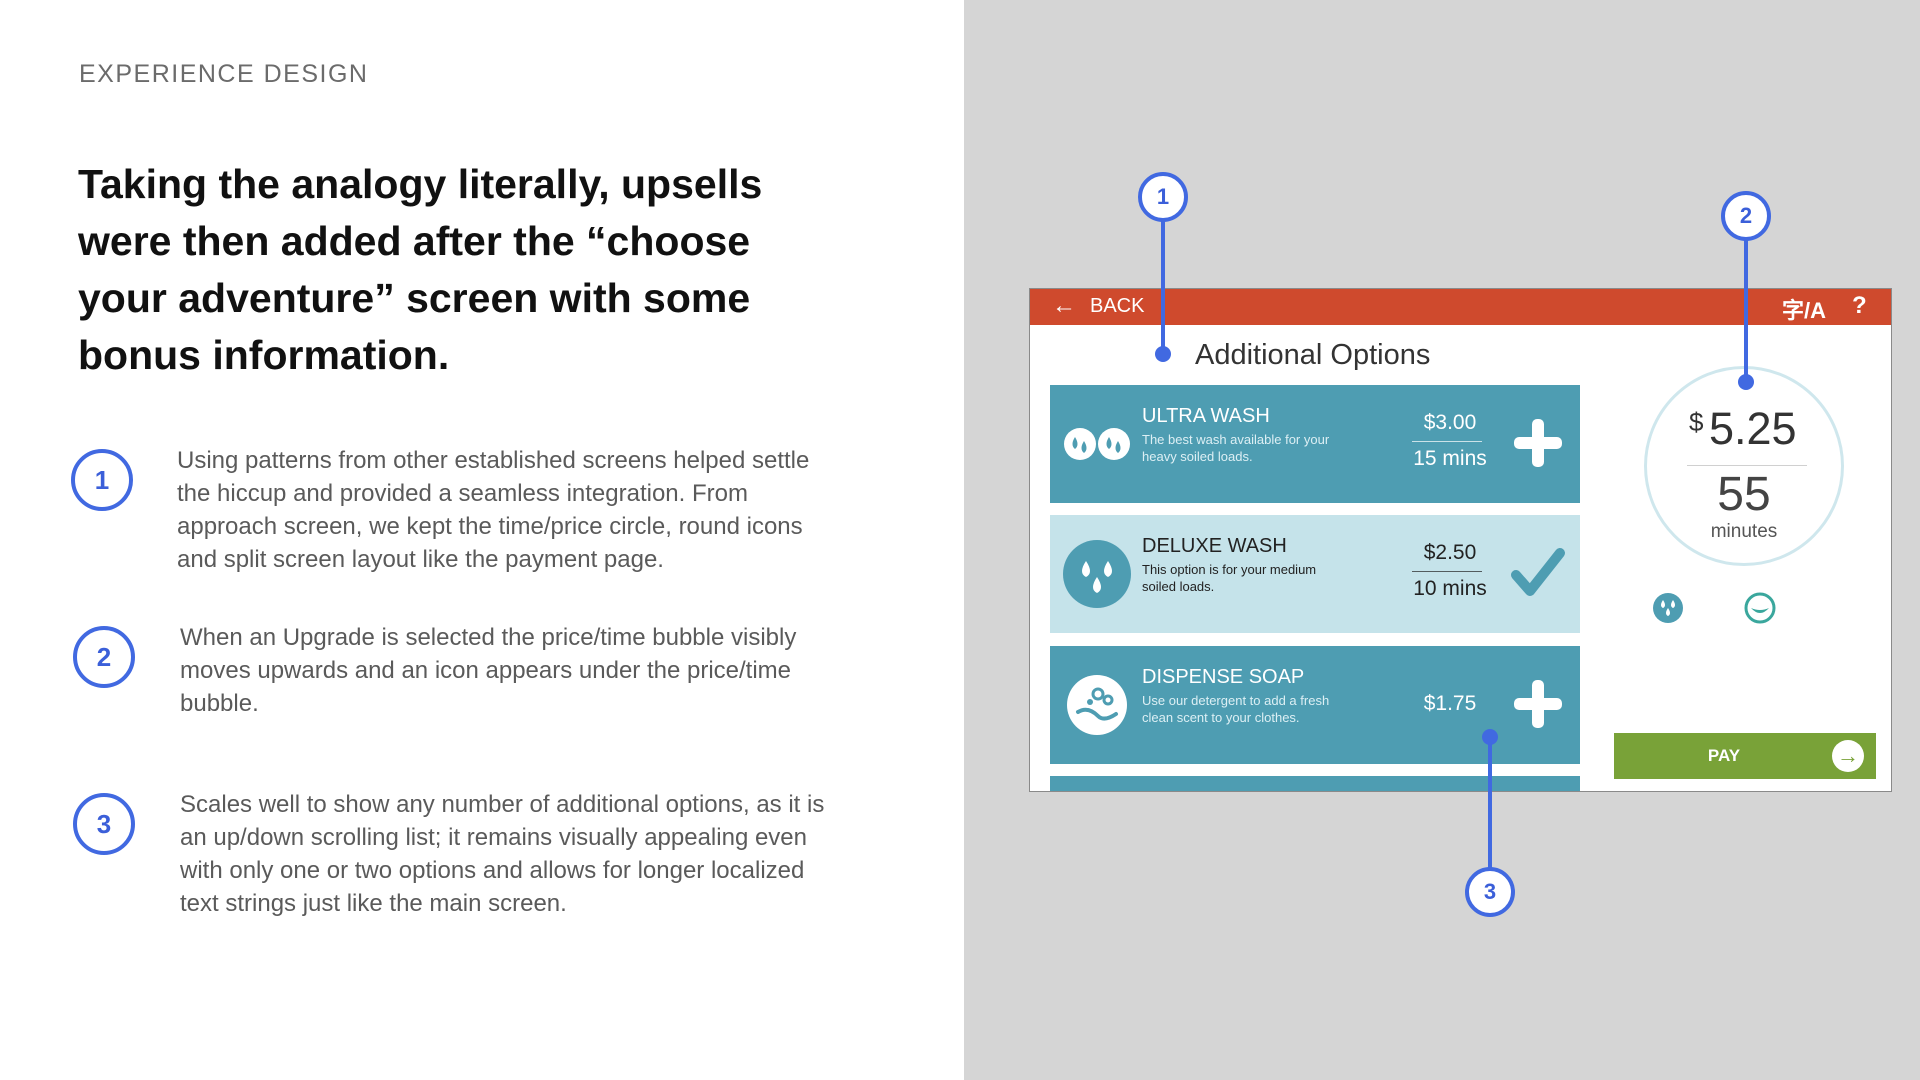 This screenshot has height=1080, width=1920. Describe the element at coordinates (1450, 703) in the screenshot. I see `option-price: $1.75` at that location.